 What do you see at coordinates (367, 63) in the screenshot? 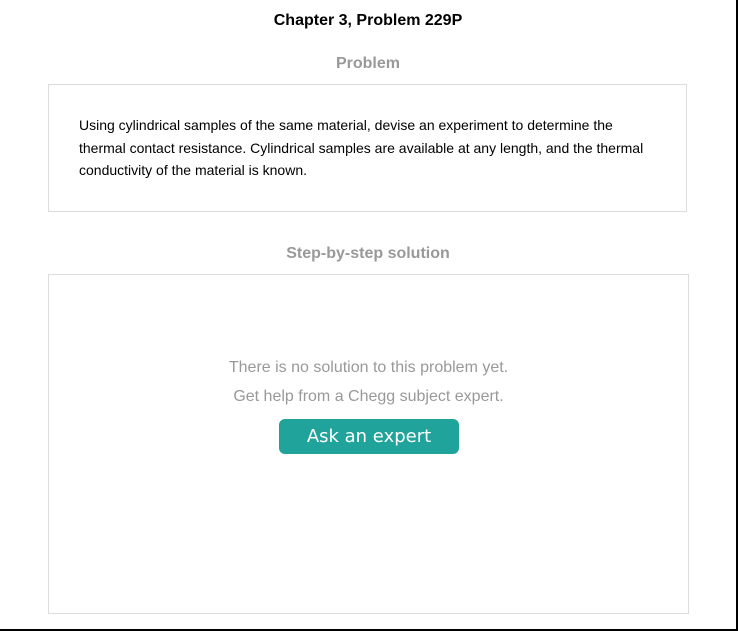
I see `problem-heading: Problem` at bounding box center [367, 63].